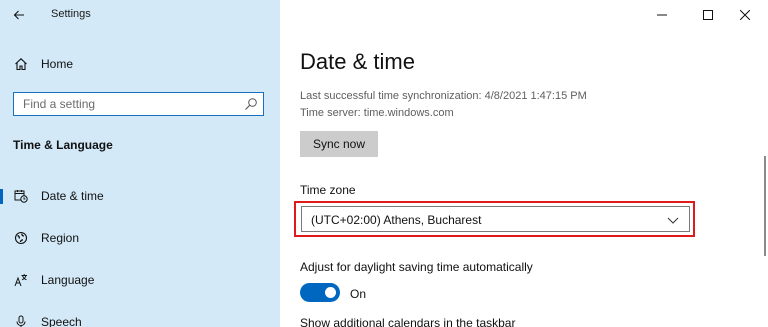  I want to click on additional-calendars-label: Show additional calendars in the taskbar, so click(408, 321).